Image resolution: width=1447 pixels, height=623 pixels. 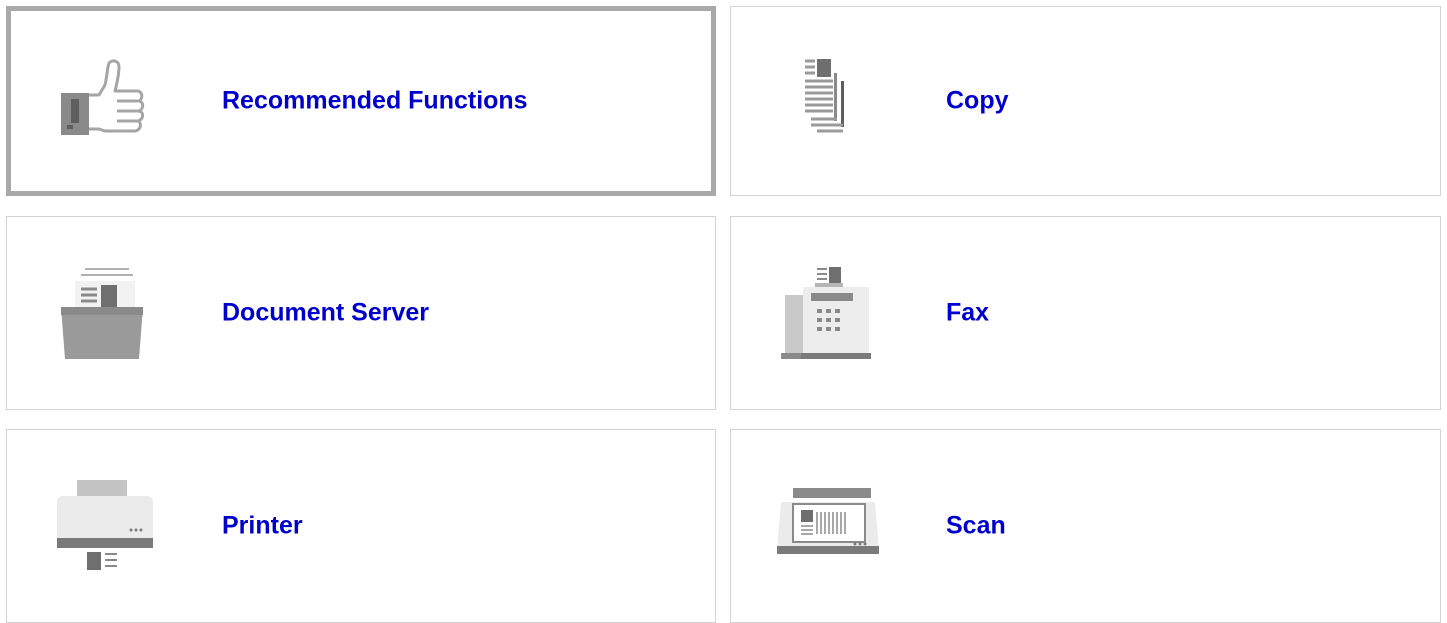 What do you see at coordinates (1085, 101) in the screenshot?
I see `tile-copy: Copy` at bounding box center [1085, 101].